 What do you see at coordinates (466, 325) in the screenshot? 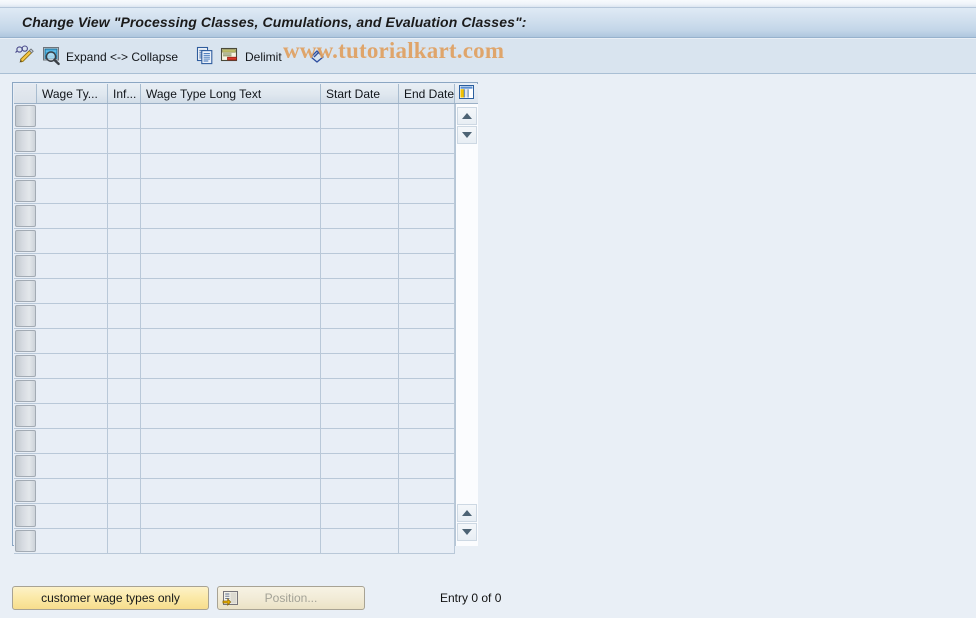
I see `table-vertical-scrollbar` at bounding box center [466, 325].